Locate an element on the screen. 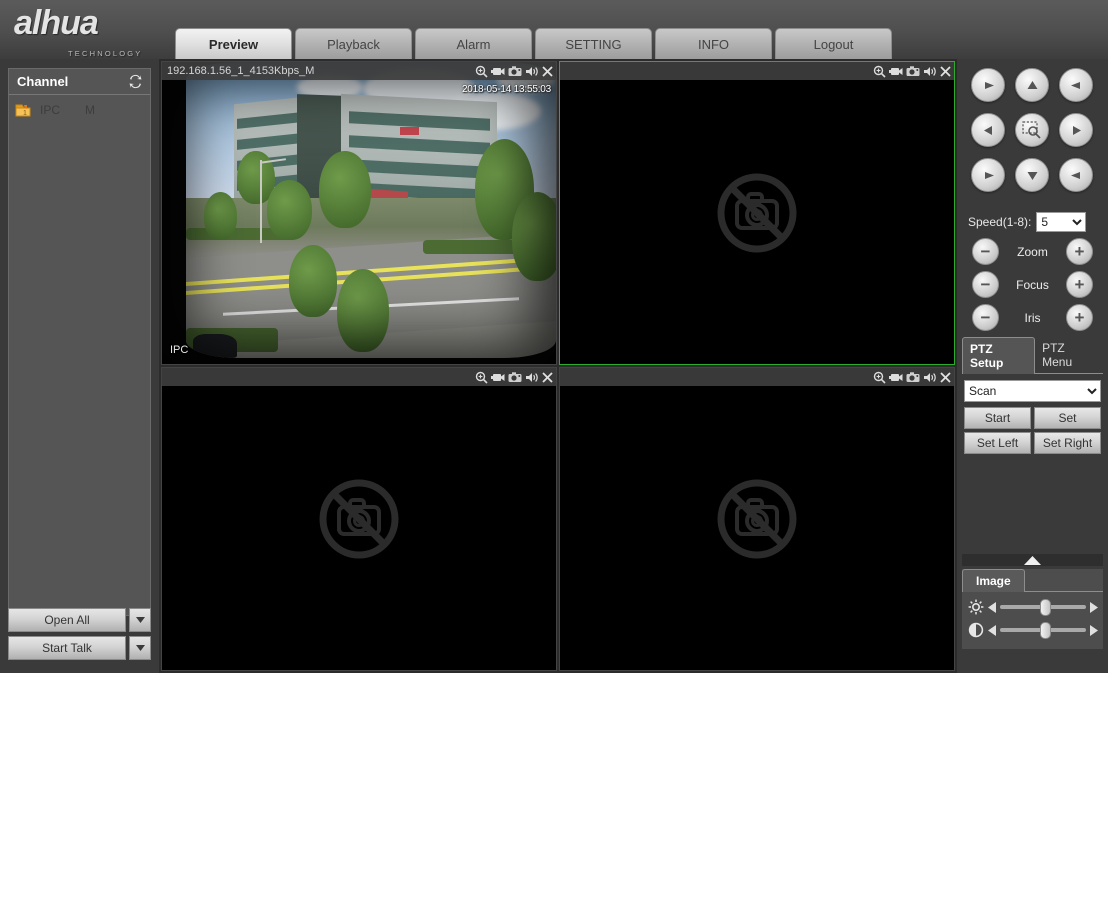  tab-preview: Preview is located at coordinates (233, 43).